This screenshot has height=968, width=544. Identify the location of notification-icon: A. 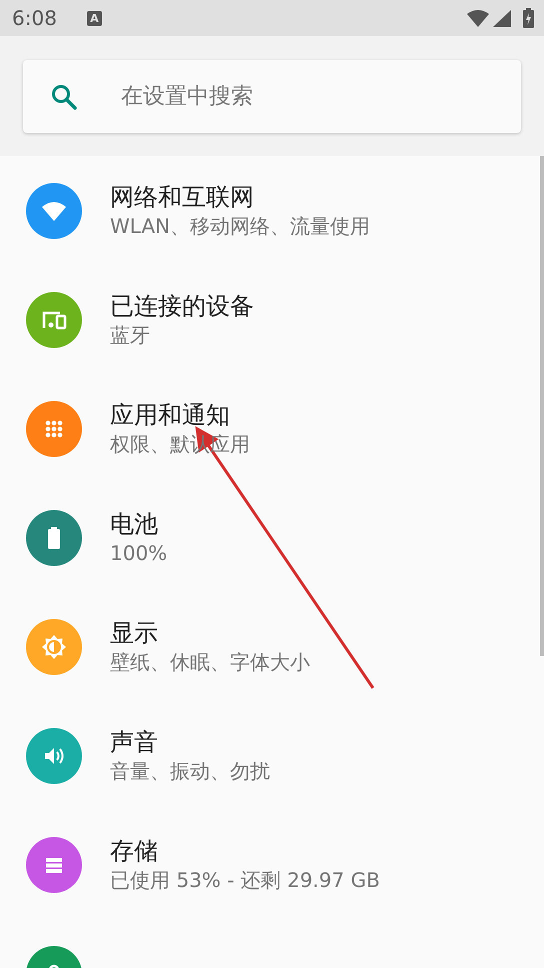
(94, 18).